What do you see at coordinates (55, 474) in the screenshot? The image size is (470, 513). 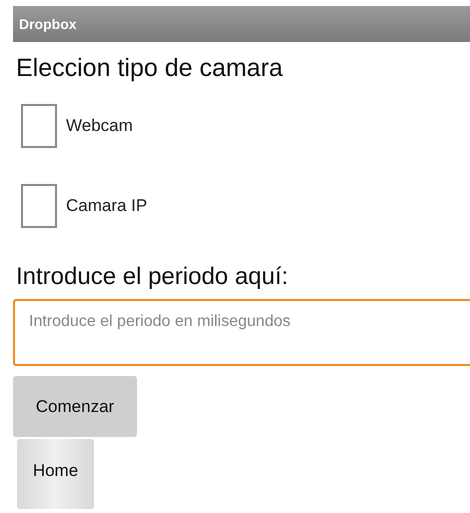 I see `button: Home` at bounding box center [55, 474].